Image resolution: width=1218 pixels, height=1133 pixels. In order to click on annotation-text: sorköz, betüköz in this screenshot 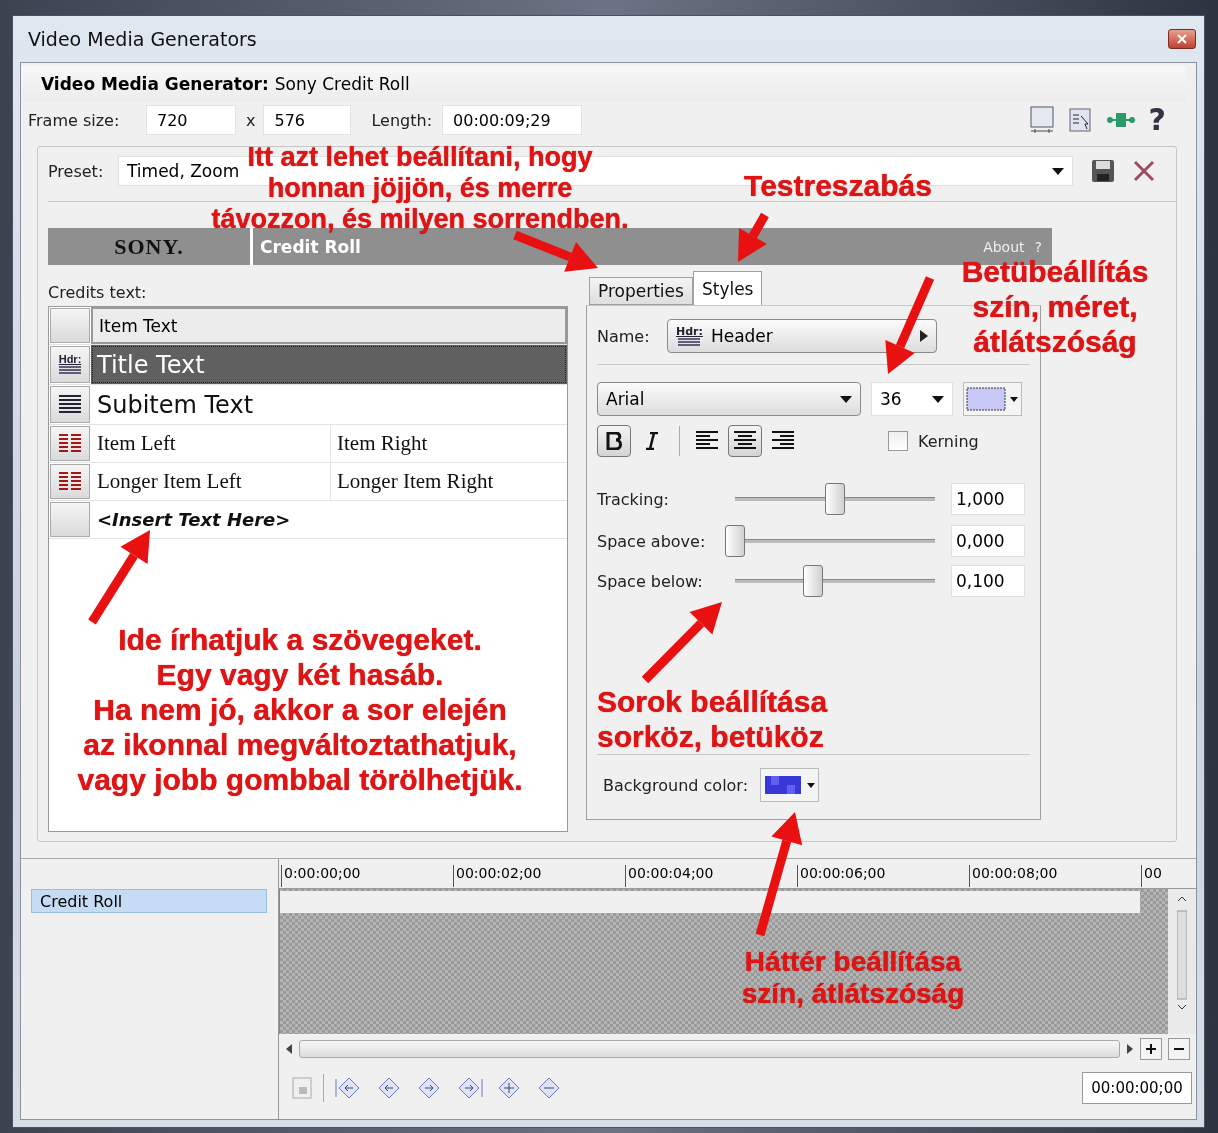, I will do `click(710, 736)`.